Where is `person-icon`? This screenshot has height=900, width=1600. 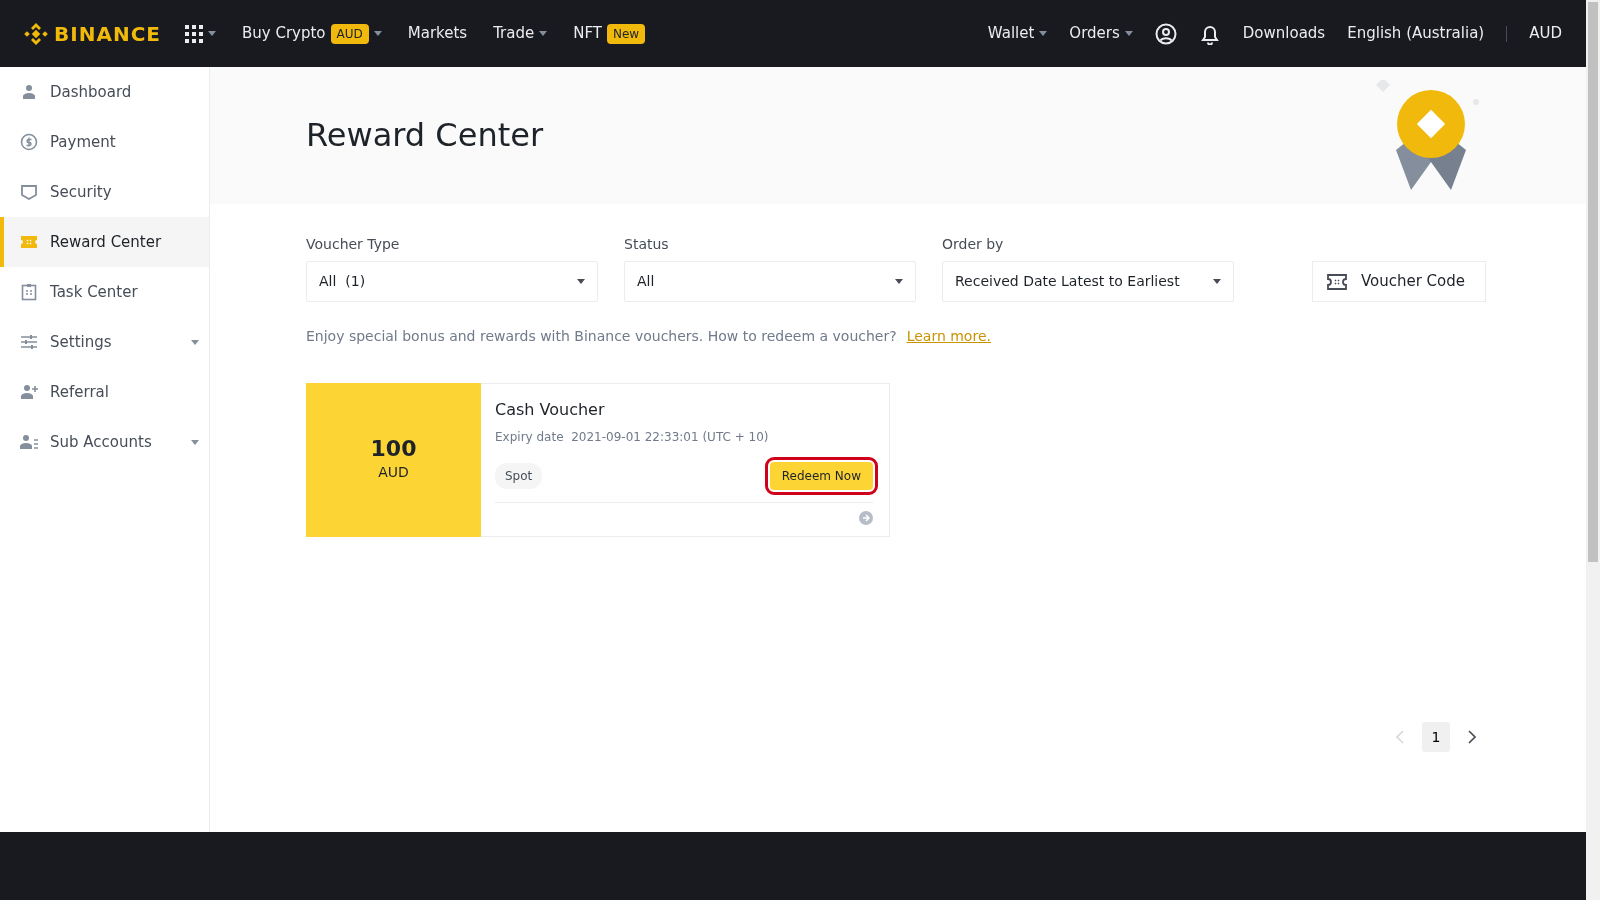
person-icon is located at coordinates (29, 92).